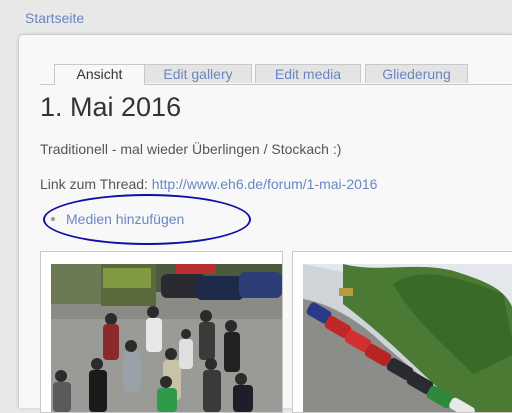 This screenshot has width=512, height=413. I want to click on photo-cars-row, so click(407, 338).